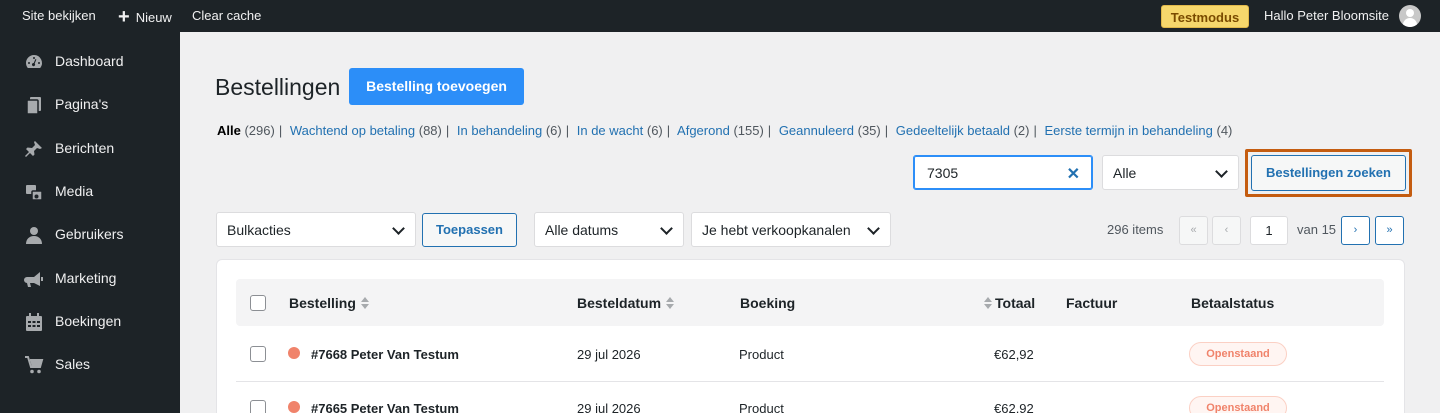 The width and height of the screenshot is (1440, 413). What do you see at coordinates (259, 130) in the screenshot?
I see `filter-count: (296)` at bounding box center [259, 130].